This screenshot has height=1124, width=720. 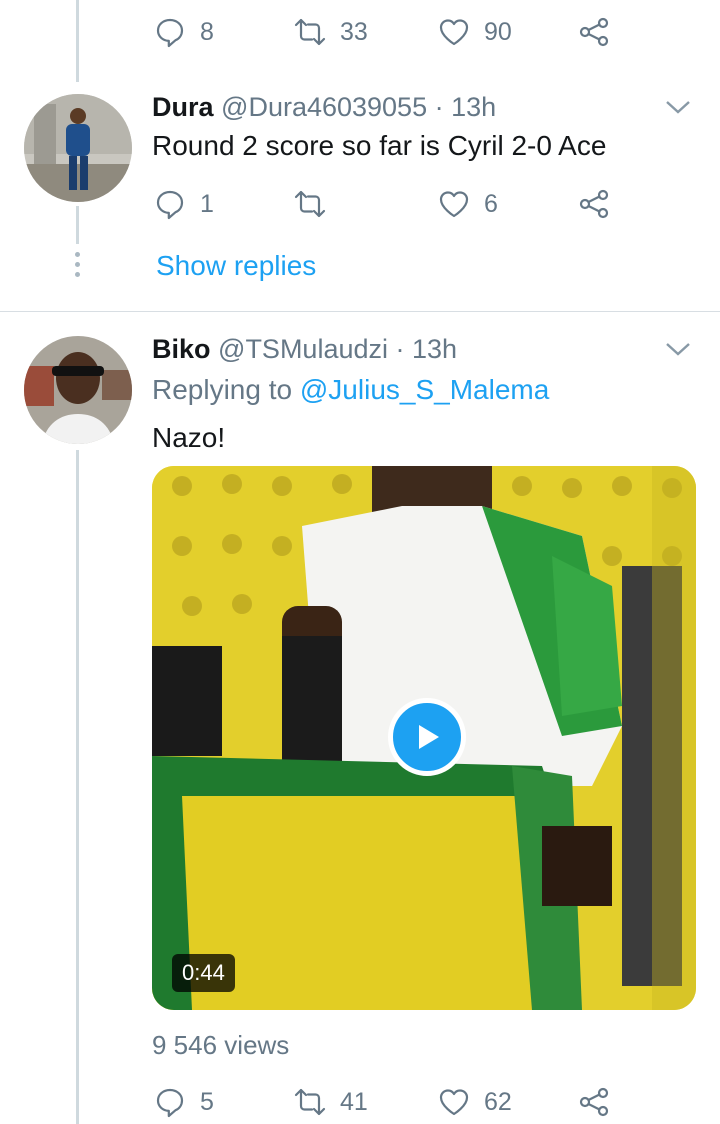 What do you see at coordinates (221, 1045) in the screenshot?
I see `view-count: 9 546 views` at bounding box center [221, 1045].